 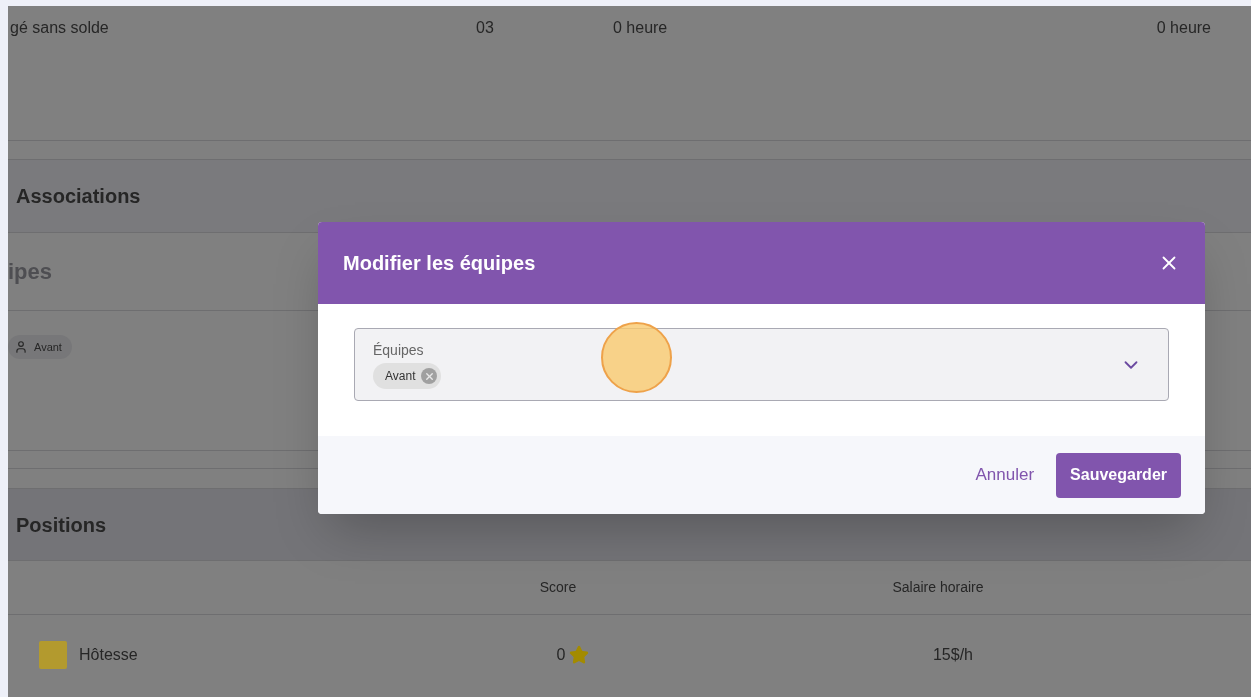 What do you see at coordinates (558, 587) in the screenshot?
I see `column-header: Score` at bounding box center [558, 587].